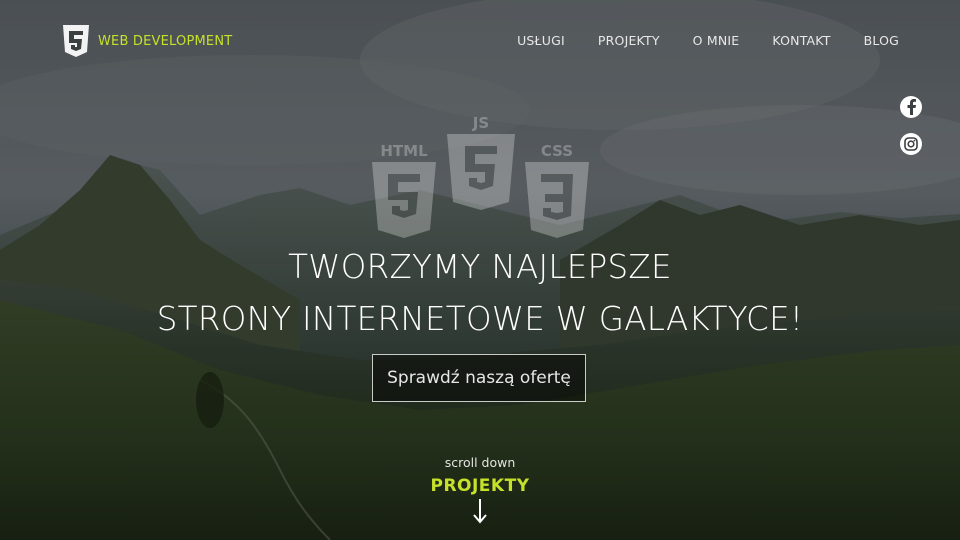  I want to click on scroll-target-link: PROJEKTY, so click(480, 486).